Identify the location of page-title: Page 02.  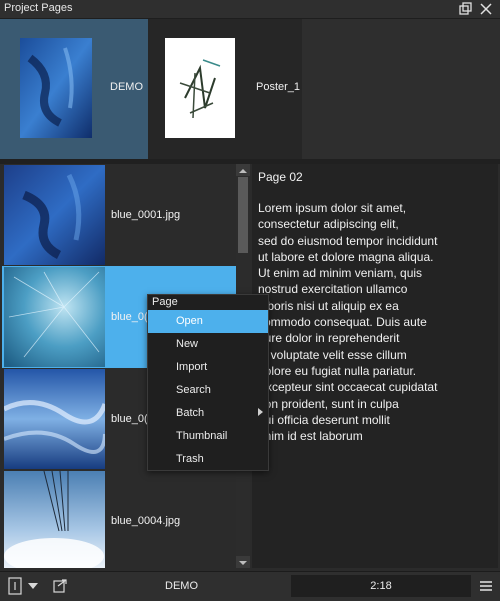
(280, 177).